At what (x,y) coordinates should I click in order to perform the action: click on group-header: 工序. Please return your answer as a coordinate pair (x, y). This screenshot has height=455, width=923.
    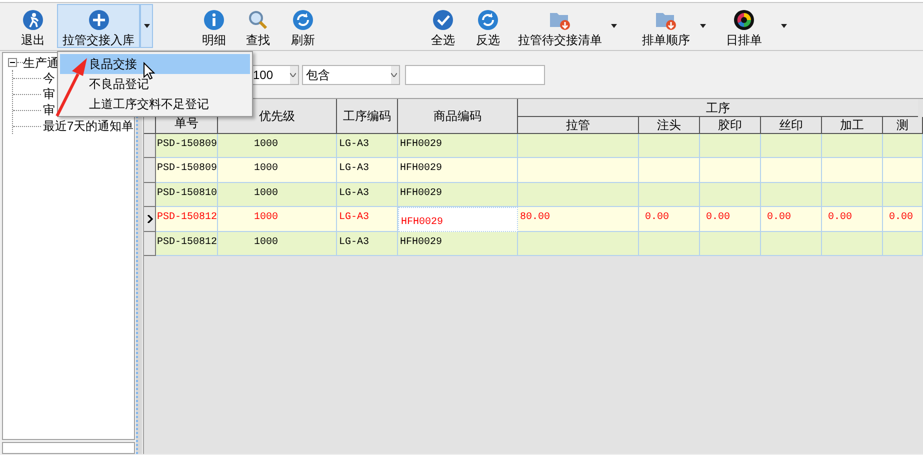
    Looking at the image, I should click on (718, 108).